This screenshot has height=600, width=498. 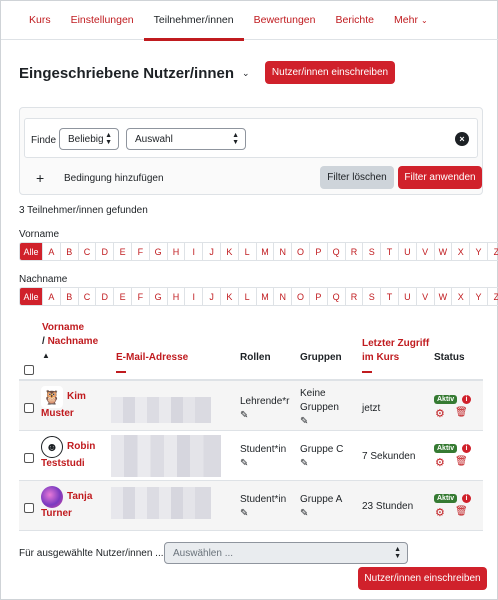 I want to click on tab-reports: Berichte, so click(x=355, y=20).